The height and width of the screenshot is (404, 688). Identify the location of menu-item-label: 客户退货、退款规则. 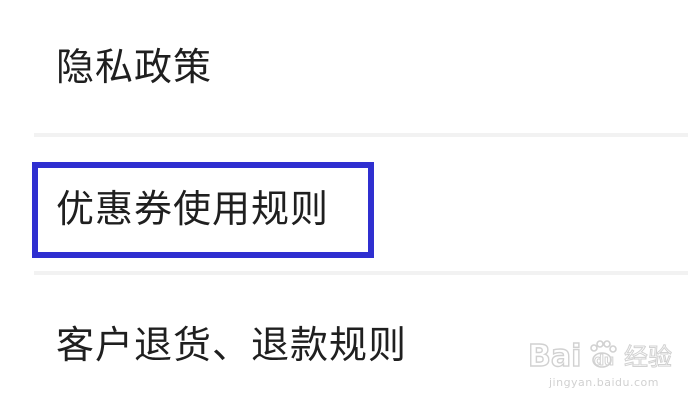
(232, 345).